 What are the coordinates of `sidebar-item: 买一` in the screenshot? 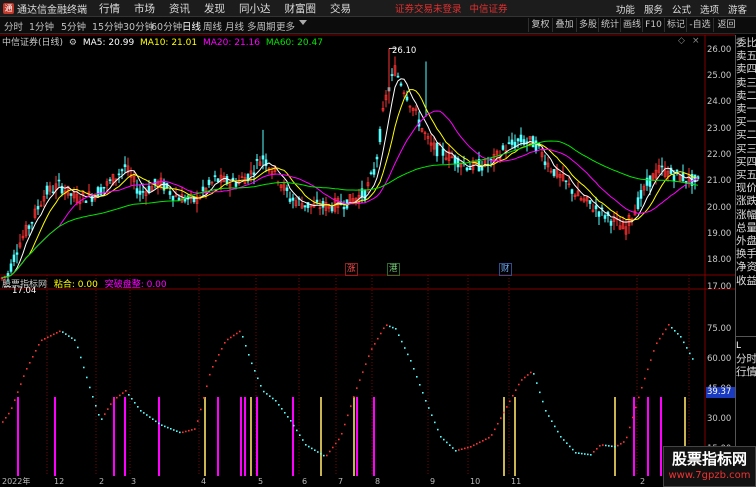 It's located at (746, 122).